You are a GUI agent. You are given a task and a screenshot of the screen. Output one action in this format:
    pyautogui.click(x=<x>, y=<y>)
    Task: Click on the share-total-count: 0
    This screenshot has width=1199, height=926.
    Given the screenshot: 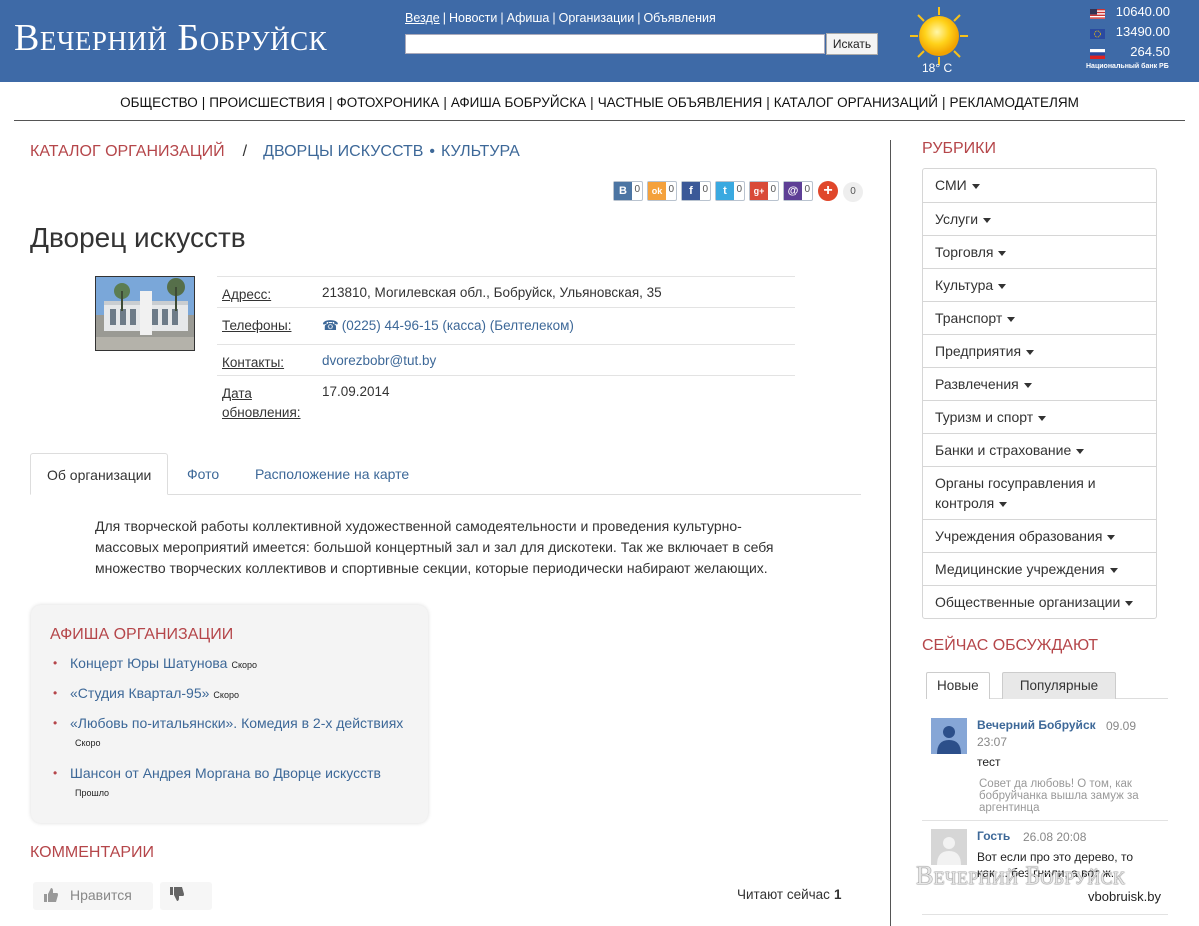 What is the action you would take?
    pyautogui.click(x=853, y=192)
    